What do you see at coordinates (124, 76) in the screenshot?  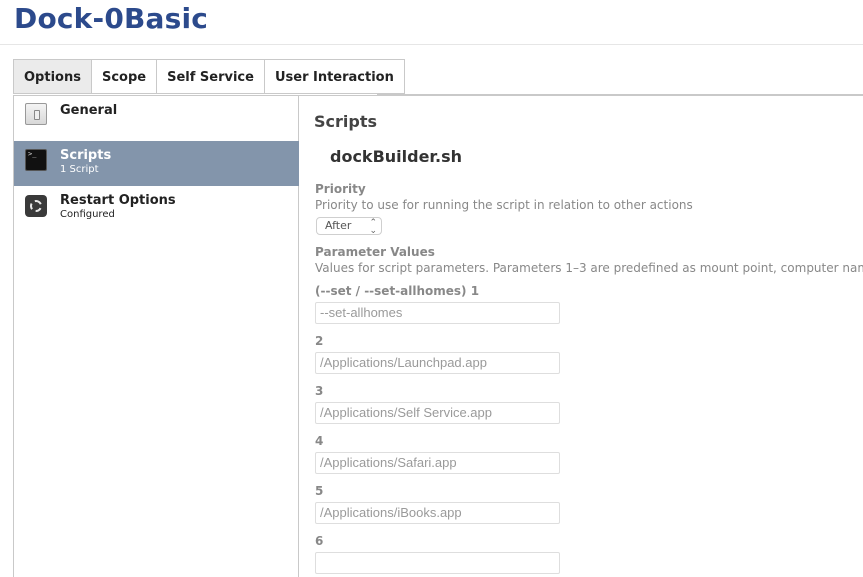 I see `tab-scope: Scope` at bounding box center [124, 76].